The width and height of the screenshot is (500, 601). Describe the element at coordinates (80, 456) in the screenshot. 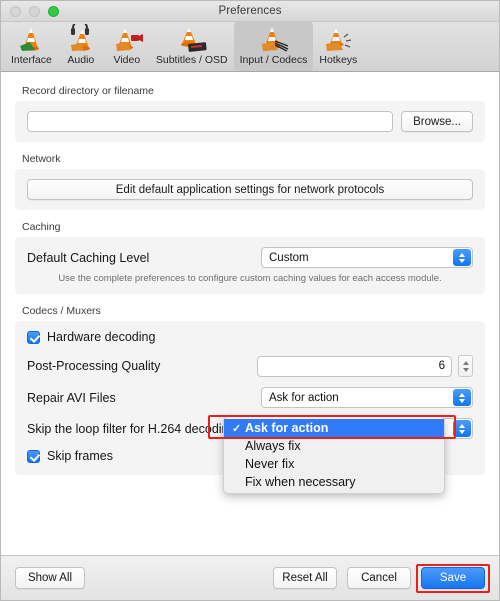

I see `skip-frames-label: Skip frames` at that location.